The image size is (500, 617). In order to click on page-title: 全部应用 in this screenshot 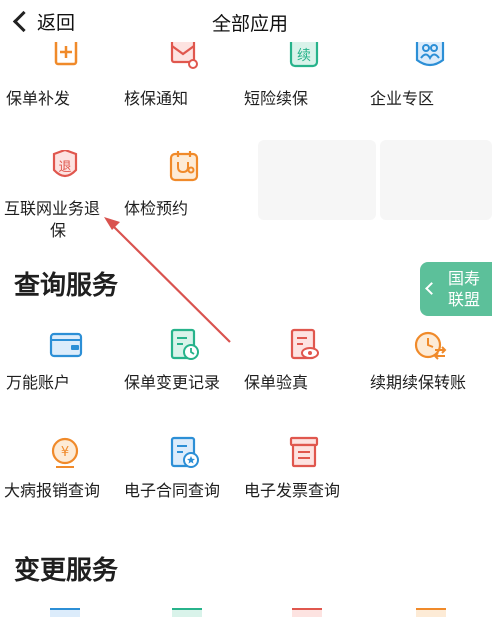, I will do `click(249, 24)`.